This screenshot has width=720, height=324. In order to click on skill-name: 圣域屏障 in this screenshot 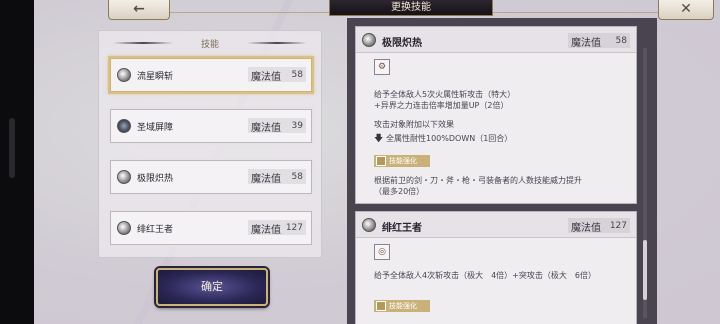, I will do `click(155, 128)`.